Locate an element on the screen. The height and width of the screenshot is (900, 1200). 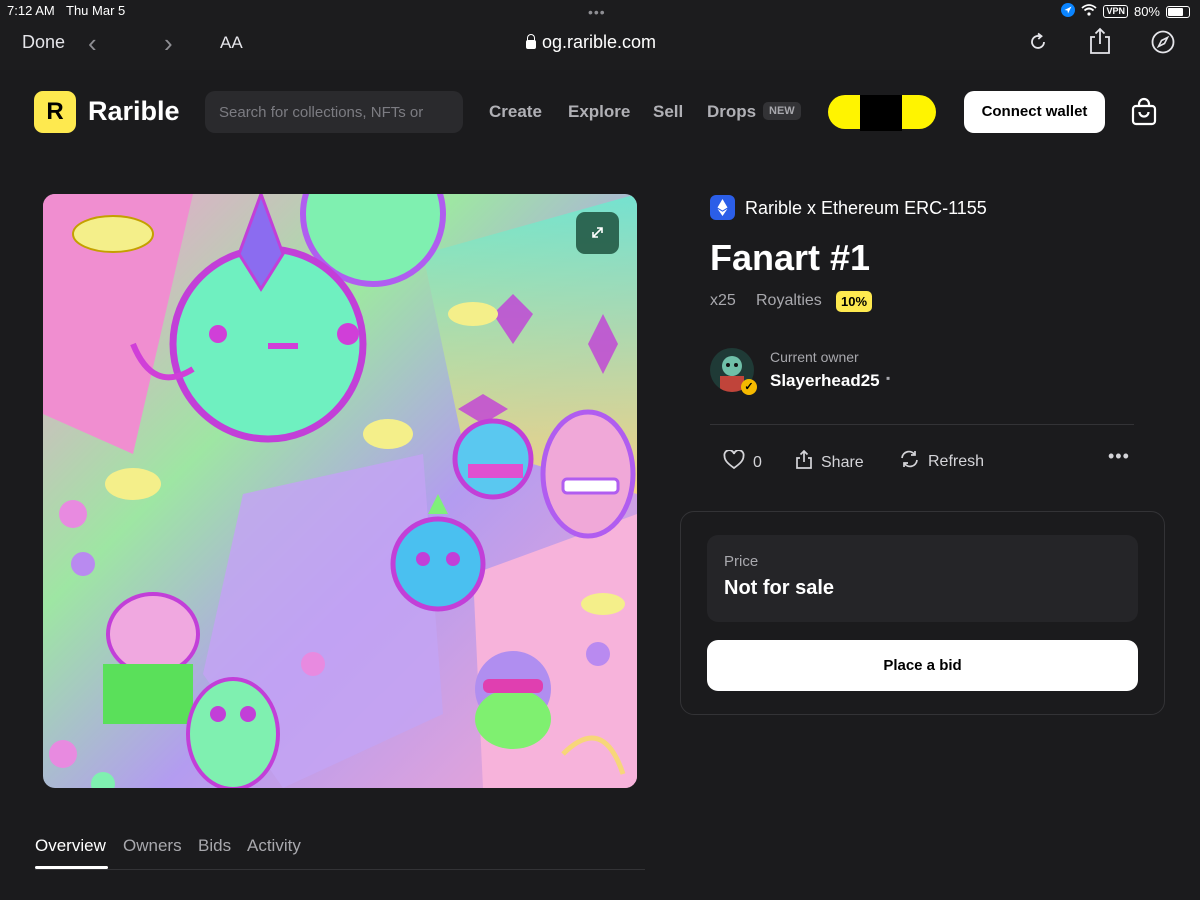
like-button: 0 is located at coordinates (742, 462).